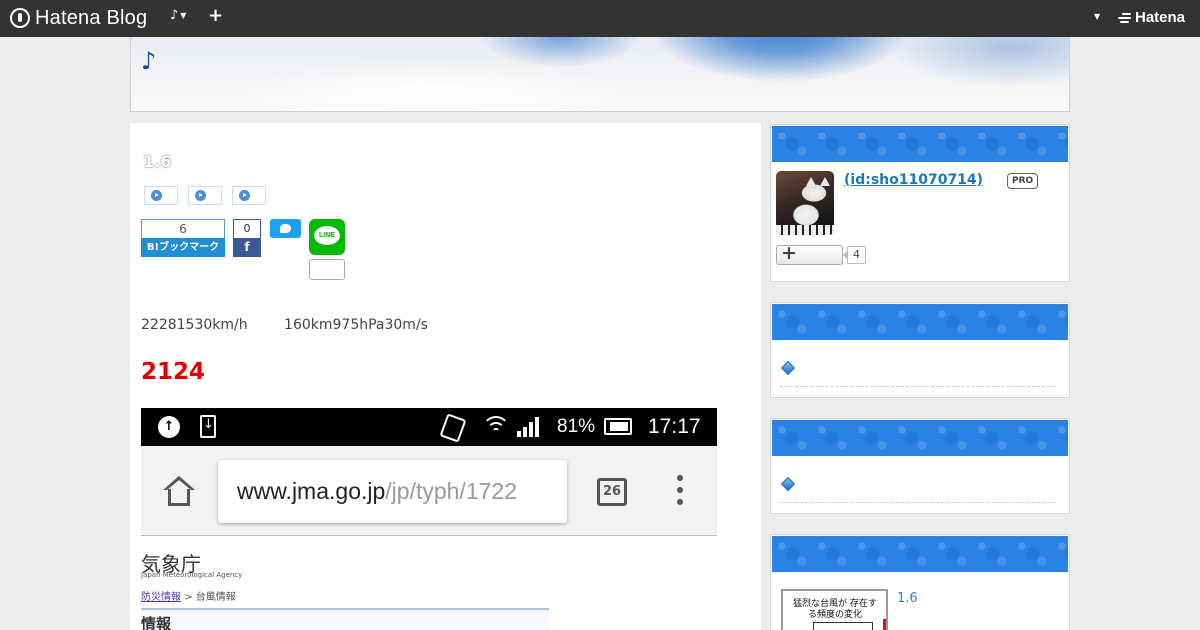  I want to click on pro-badge: PRO, so click(1023, 181).